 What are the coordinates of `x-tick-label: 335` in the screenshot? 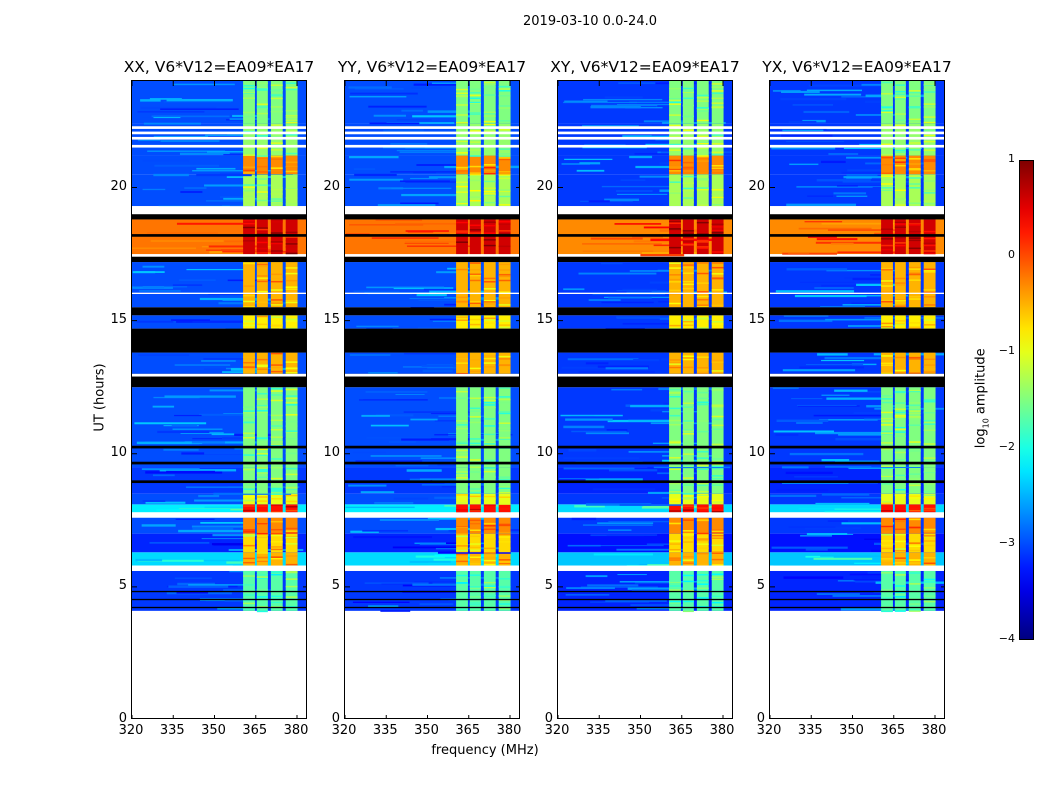 It's located at (598, 730).